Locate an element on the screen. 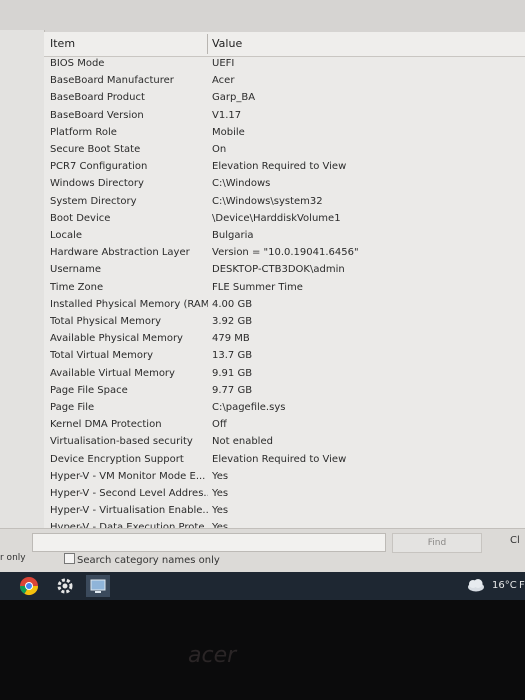 Image resolution: width=525 pixels, height=700 pixels. taskbar-edge-text: F is located at coordinates (522, 585).